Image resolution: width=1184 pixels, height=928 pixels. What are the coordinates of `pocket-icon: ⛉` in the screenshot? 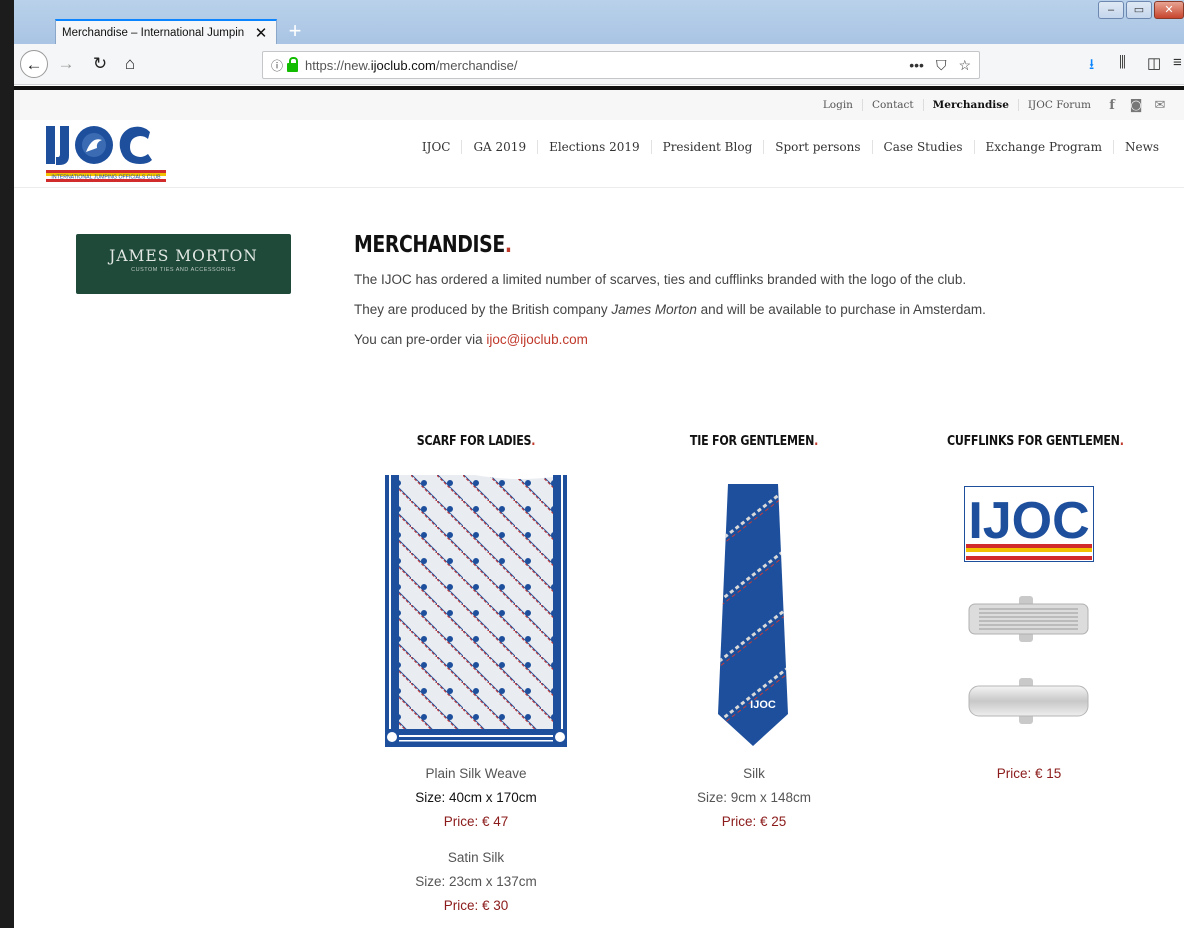 It's located at (941, 65).